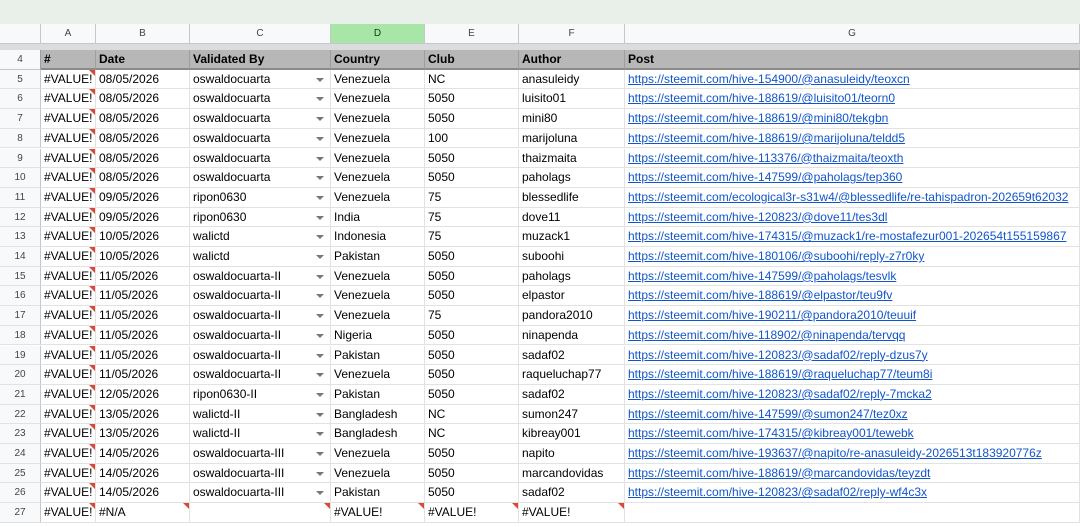 Image resolution: width=1080 pixels, height=527 pixels. Describe the element at coordinates (143, 217) in the screenshot. I see `cell-b: 09/05/2026` at that location.